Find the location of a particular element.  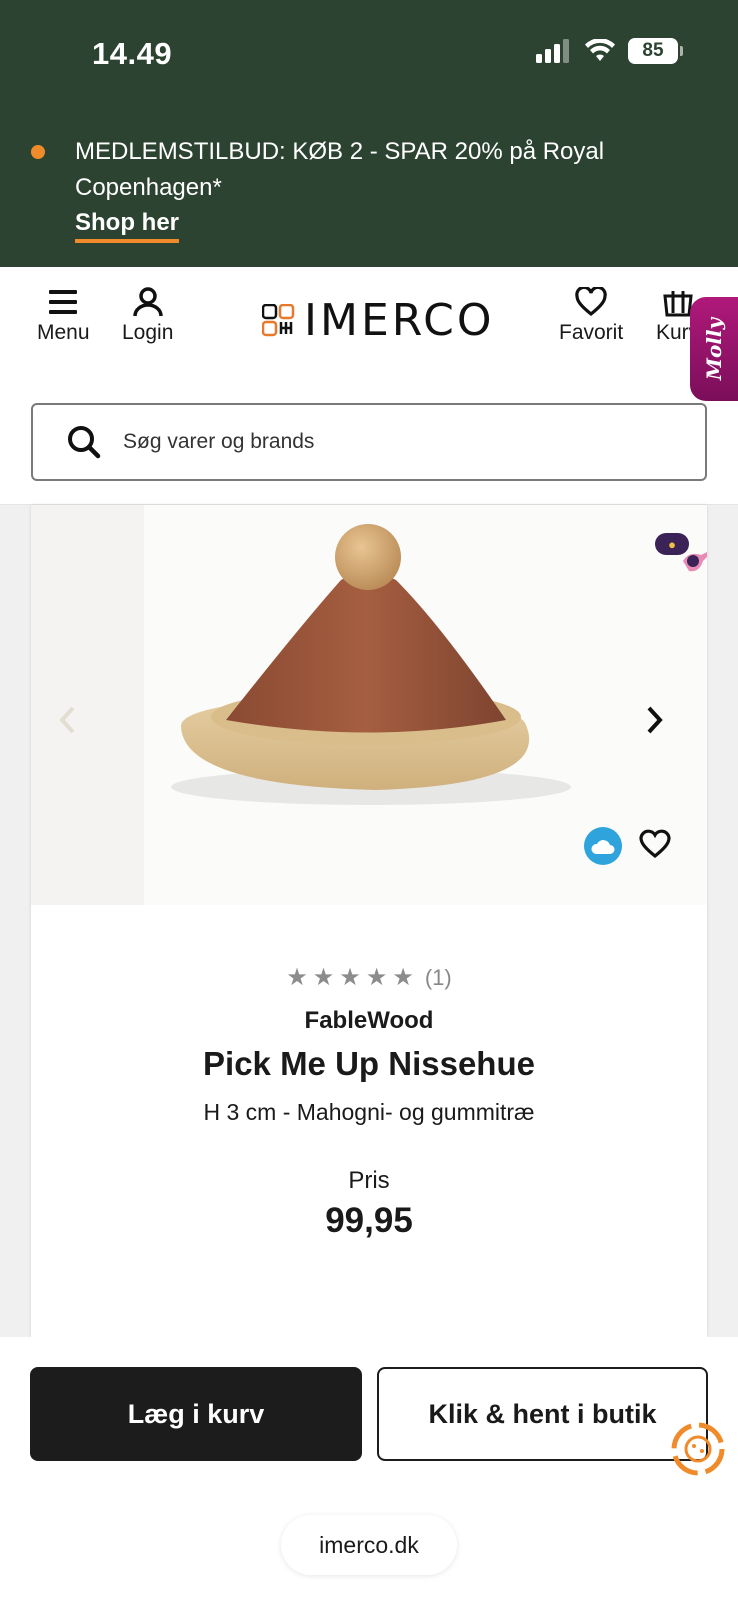

browser-url: imerco.dk is located at coordinates (369, 1545).